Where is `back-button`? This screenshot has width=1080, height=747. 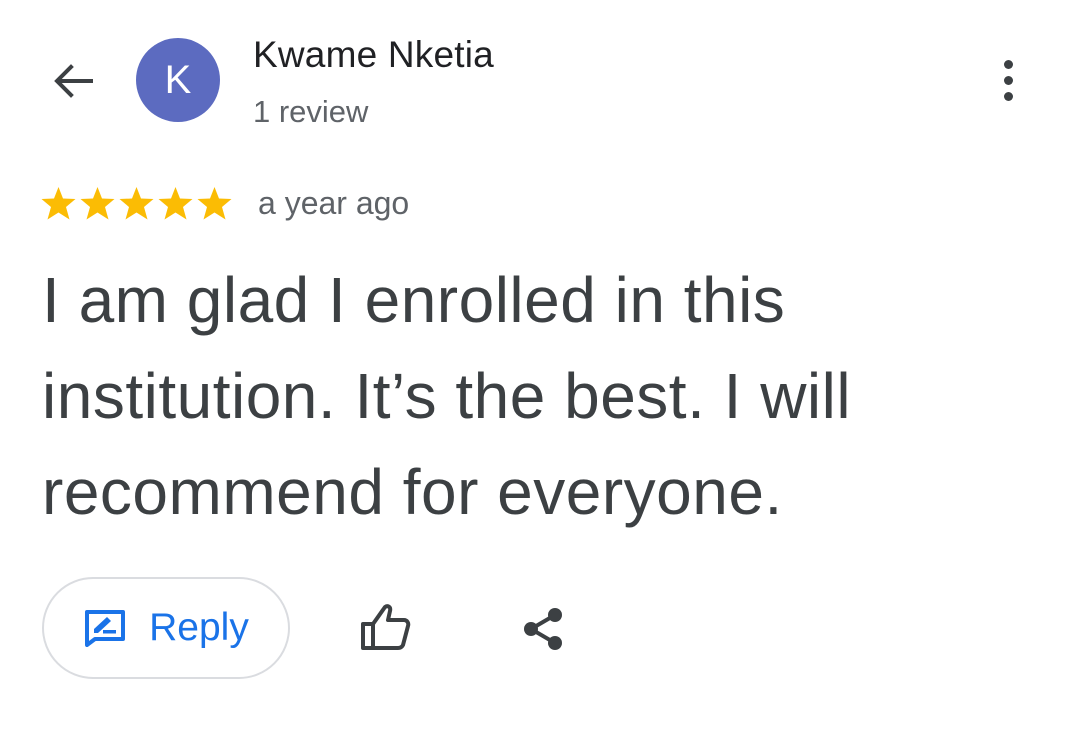 back-button is located at coordinates (73, 81).